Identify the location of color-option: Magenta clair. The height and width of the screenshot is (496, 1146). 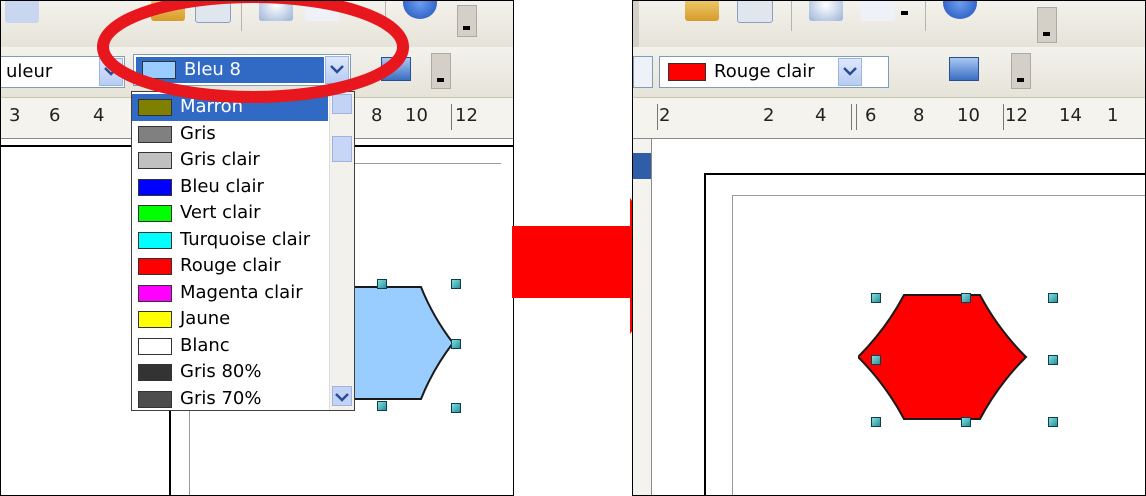
(230, 293).